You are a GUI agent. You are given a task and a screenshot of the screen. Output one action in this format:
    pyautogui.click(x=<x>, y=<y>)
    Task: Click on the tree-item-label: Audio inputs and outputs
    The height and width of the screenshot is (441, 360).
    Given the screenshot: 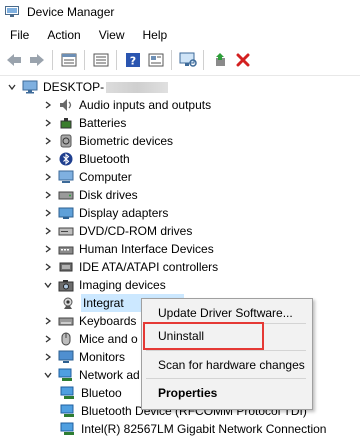 What is the action you would take?
    pyautogui.click(x=145, y=105)
    